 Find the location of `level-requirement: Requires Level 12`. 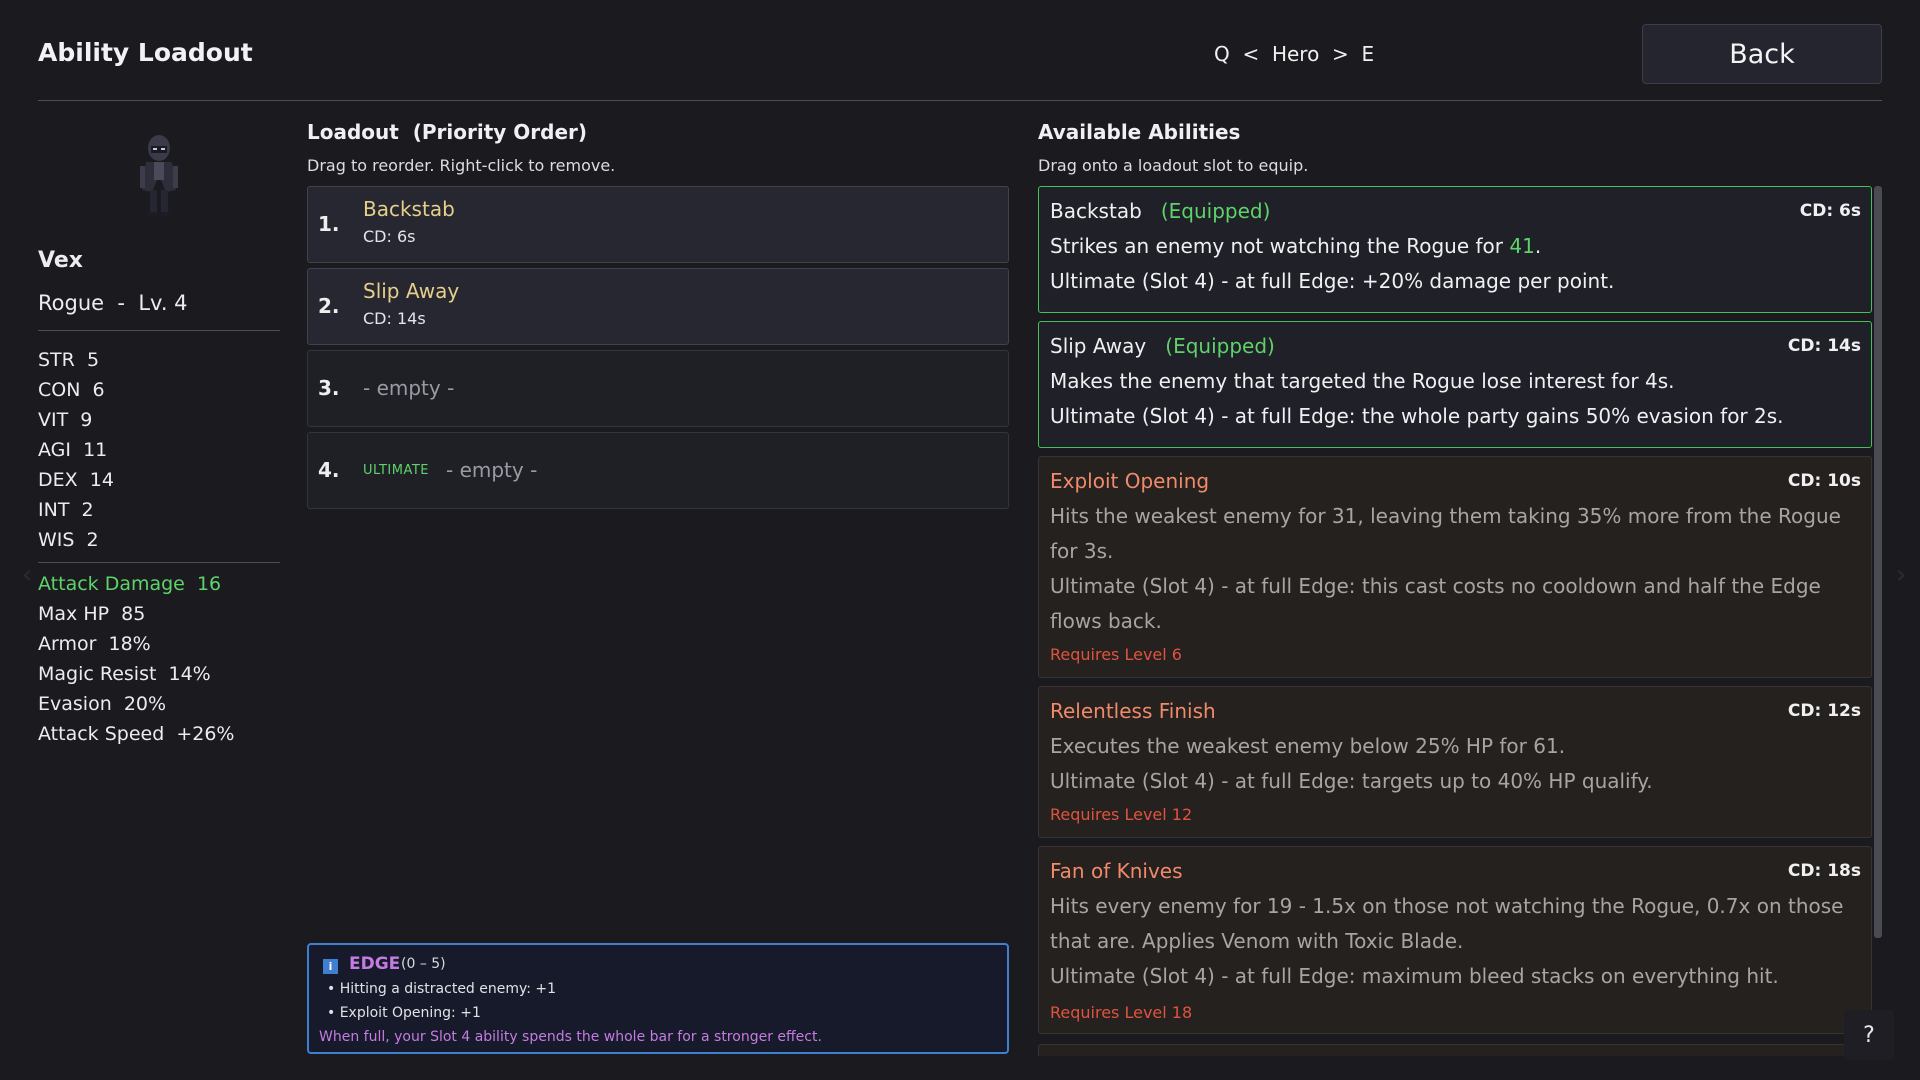

level-requirement: Requires Level 12 is located at coordinates (1121, 814).